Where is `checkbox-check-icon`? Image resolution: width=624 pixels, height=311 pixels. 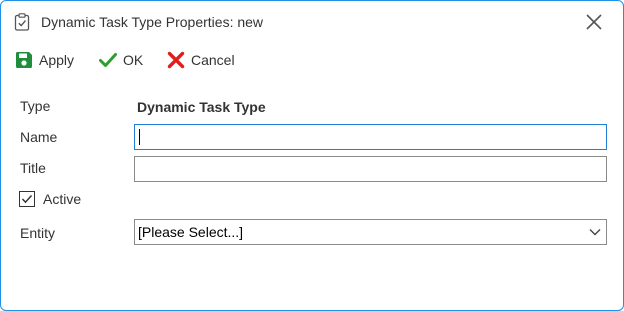
checkbox-check-icon is located at coordinates (27, 199).